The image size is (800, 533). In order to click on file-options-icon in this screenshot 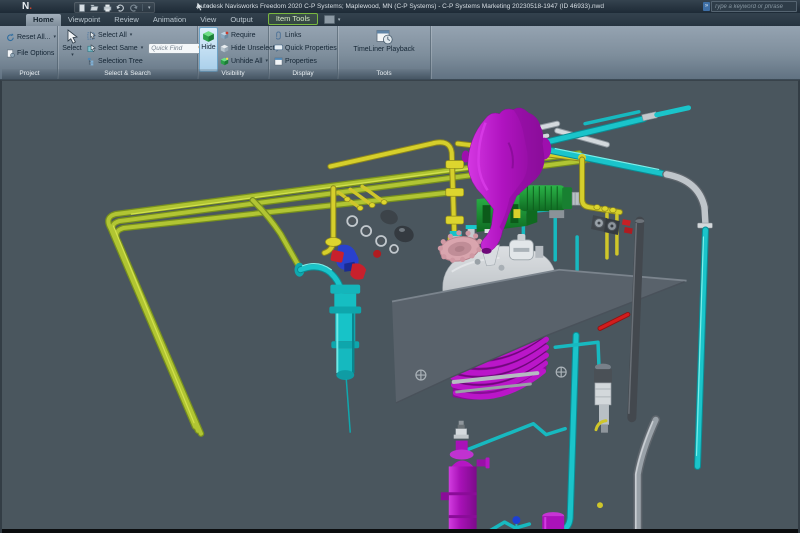, I will do `click(11, 53)`.